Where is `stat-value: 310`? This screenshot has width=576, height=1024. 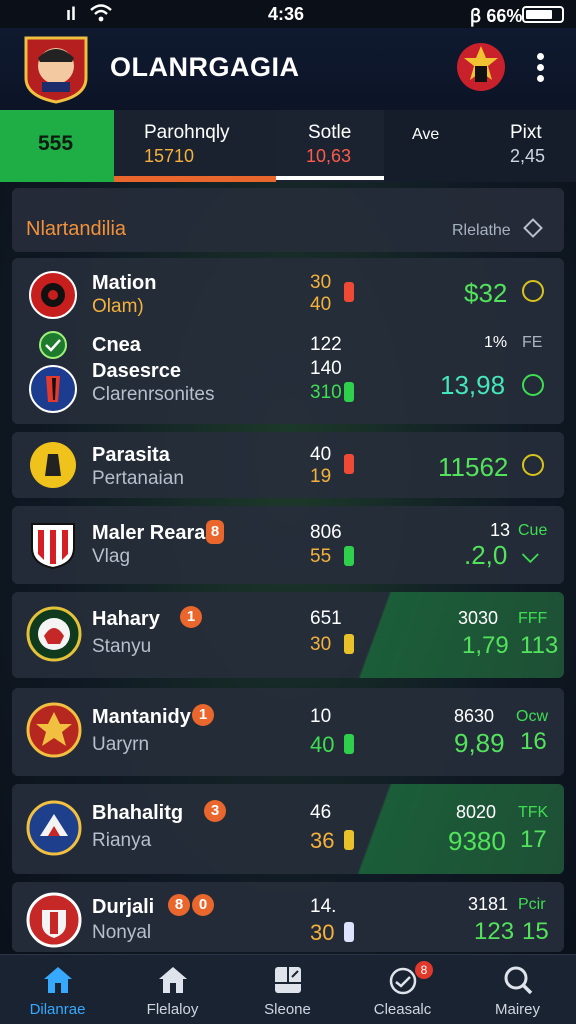 stat-value: 310 is located at coordinates (326, 392).